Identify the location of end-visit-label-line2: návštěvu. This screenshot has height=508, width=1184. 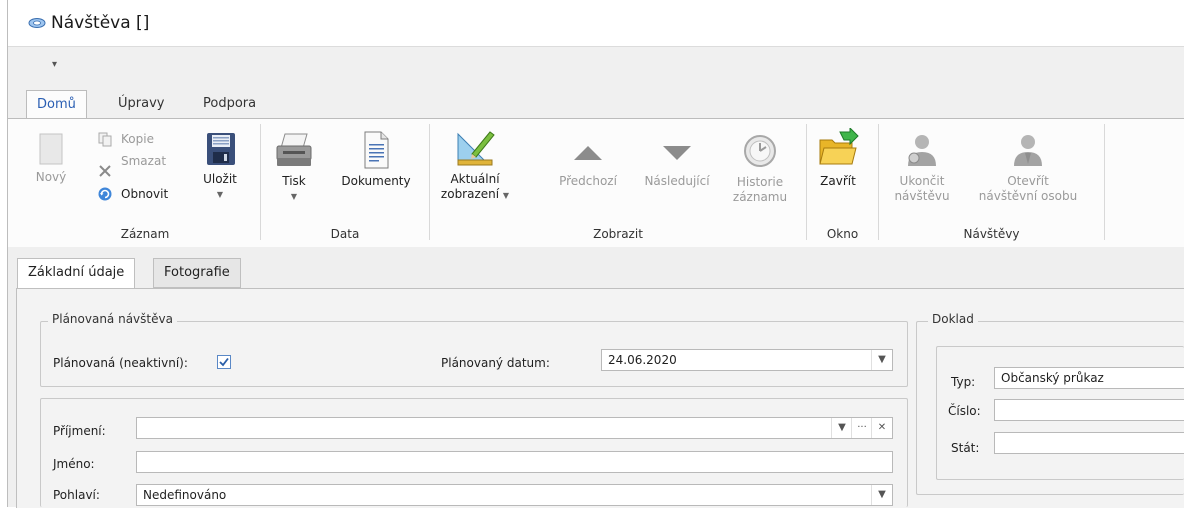
(922, 196).